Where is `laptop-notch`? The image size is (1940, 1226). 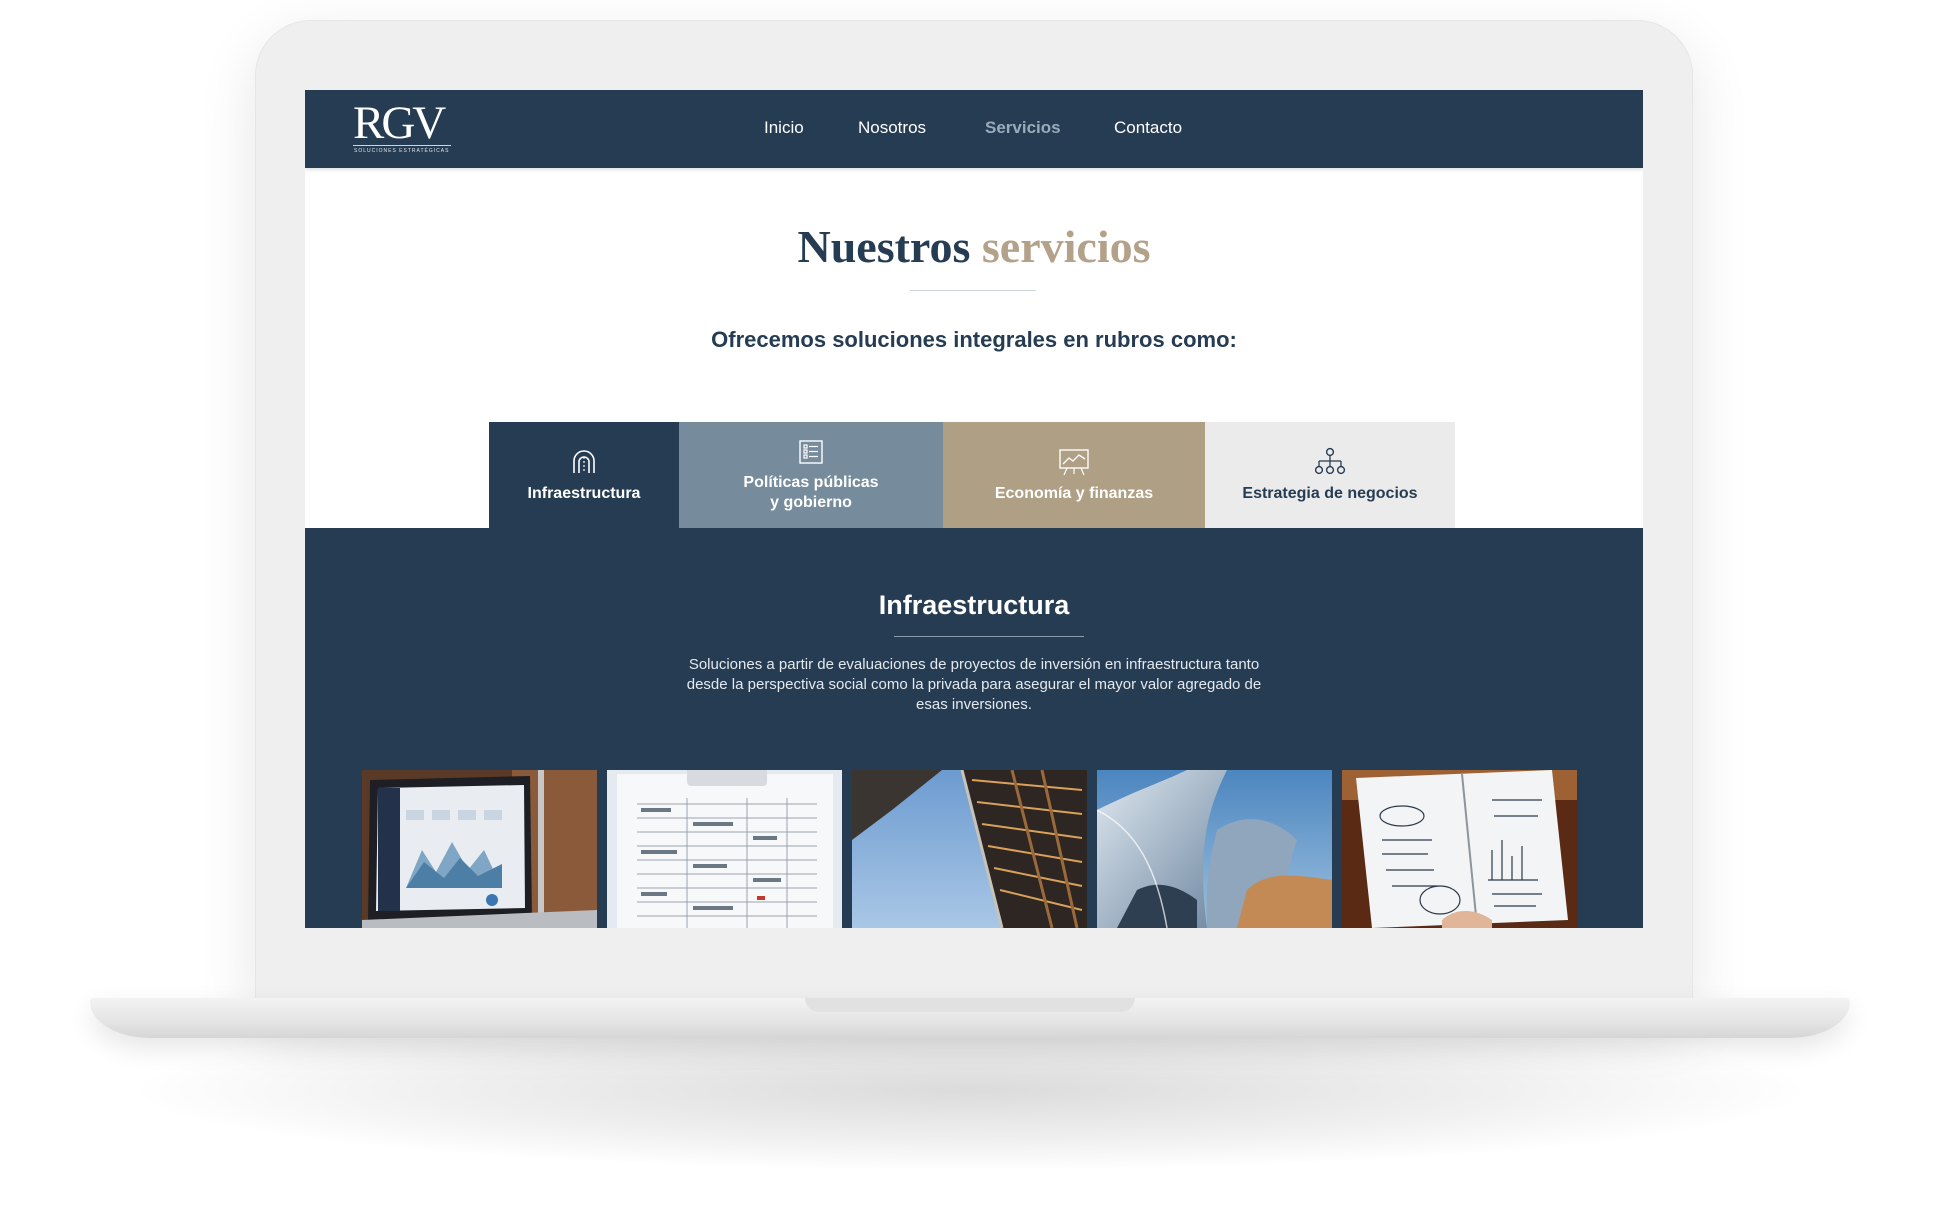 laptop-notch is located at coordinates (970, 1005).